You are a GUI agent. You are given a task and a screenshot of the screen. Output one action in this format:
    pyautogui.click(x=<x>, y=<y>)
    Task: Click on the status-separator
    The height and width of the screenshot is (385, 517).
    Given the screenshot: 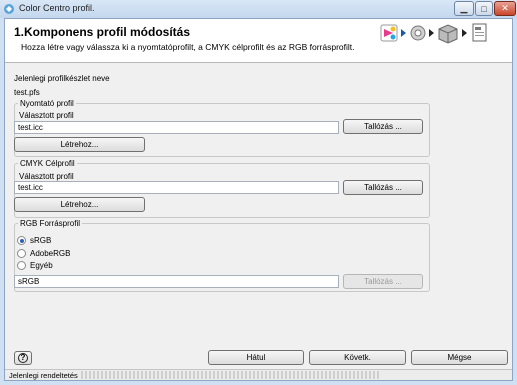 What is the action you would take?
    pyautogui.click(x=231, y=375)
    